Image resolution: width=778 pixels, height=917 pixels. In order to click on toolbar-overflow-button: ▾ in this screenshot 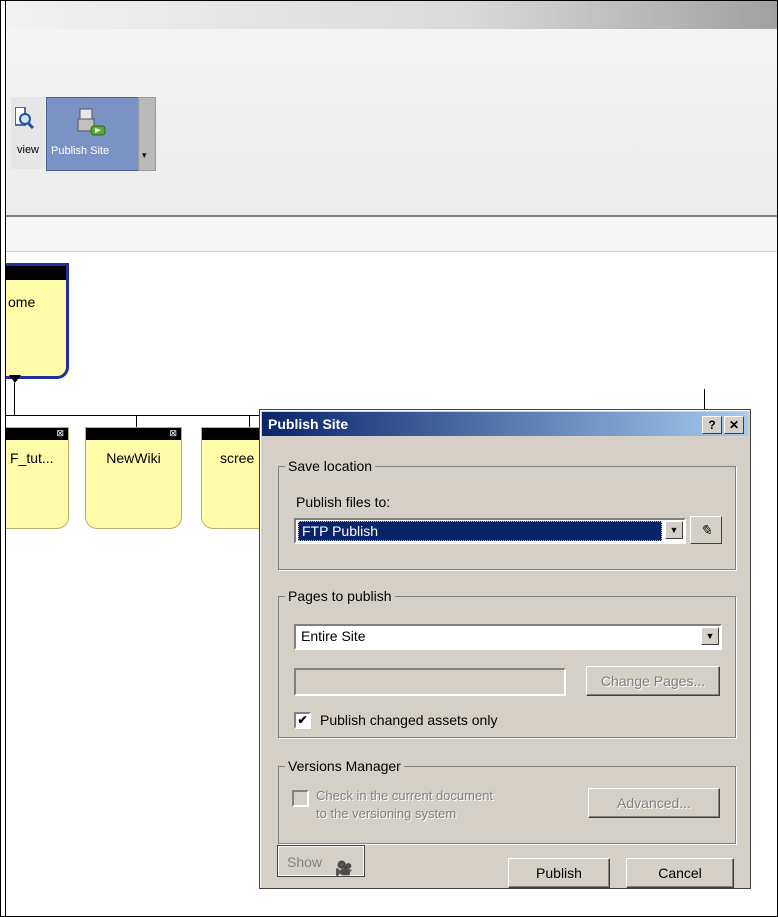, I will do `click(147, 134)`.